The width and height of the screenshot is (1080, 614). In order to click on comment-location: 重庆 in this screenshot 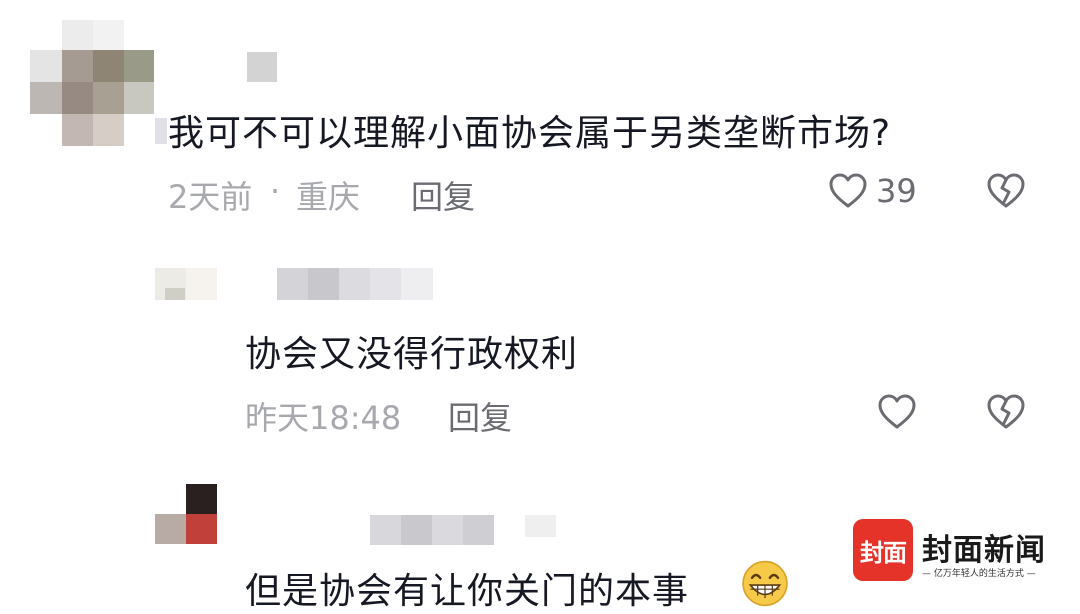, I will do `click(328, 197)`.